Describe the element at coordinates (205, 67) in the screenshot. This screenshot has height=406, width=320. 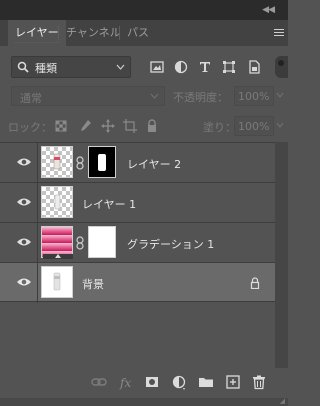
I see `type-filter-icon` at that location.